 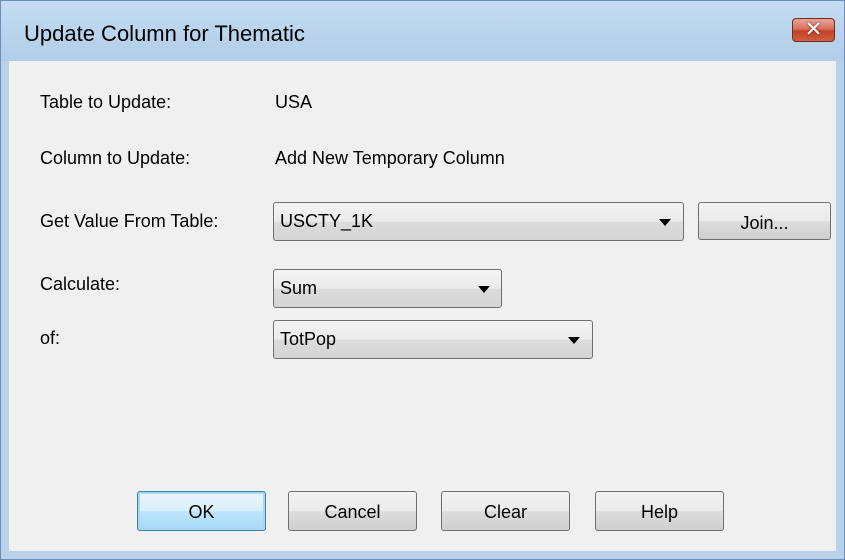 What do you see at coordinates (115, 158) in the screenshot?
I see `column-to-update-label: Column to Update:` at bounding box center [115, 158].